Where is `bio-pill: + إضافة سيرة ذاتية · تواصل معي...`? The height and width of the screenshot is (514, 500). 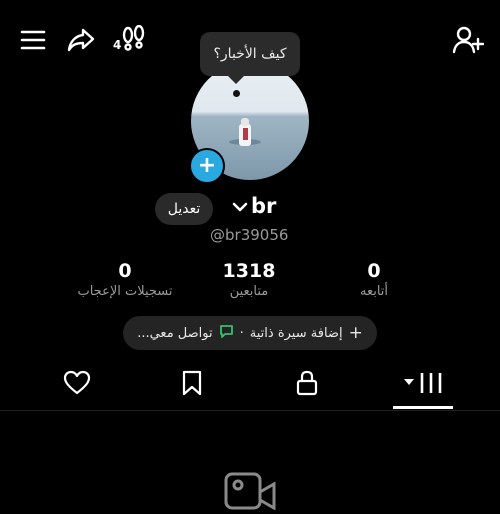 bio-pill: + إضافة سيرة ذاتية · تواصل معي... is located at coordinates (250, 333).